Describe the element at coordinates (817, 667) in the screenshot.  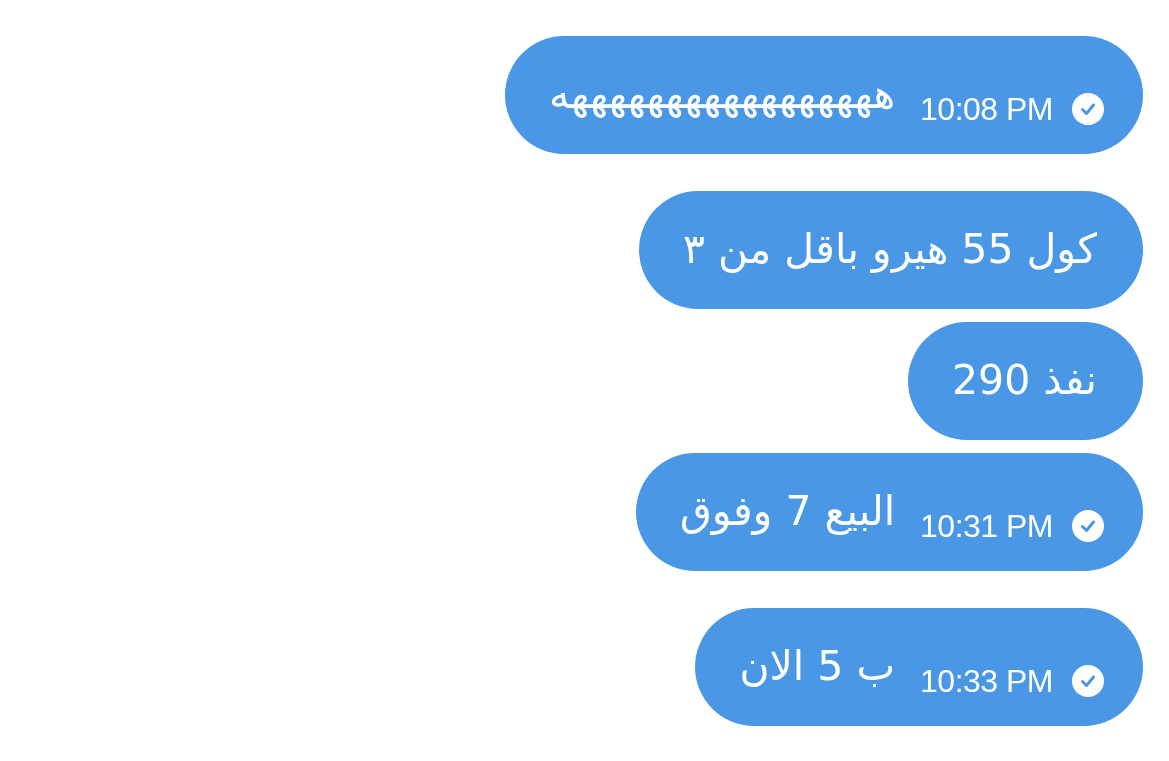
I see `message-text: ب 5 الان` at that location.